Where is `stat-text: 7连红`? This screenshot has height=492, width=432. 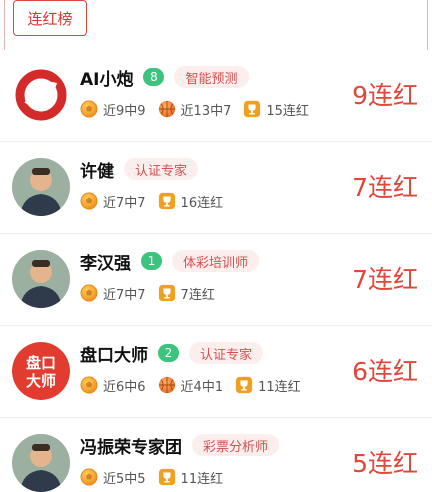
stat-text: 7连红 is located at coordinates (197, 295).